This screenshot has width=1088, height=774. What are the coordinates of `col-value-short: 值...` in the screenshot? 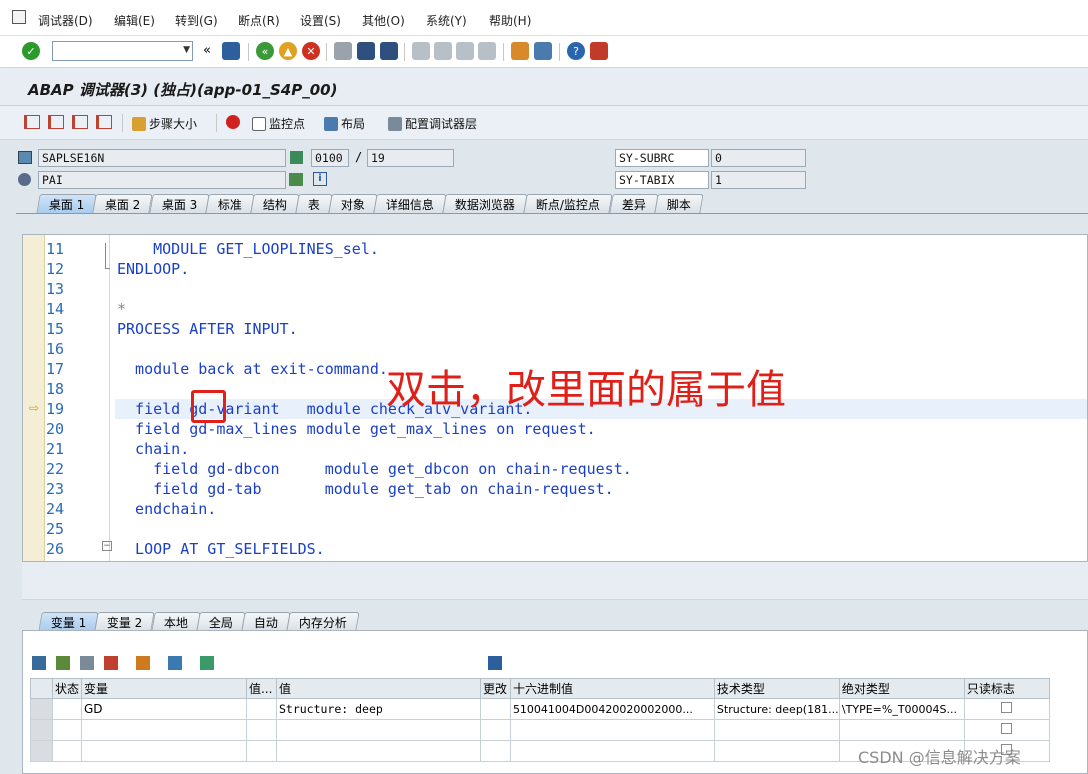 It's located at (261, 688).